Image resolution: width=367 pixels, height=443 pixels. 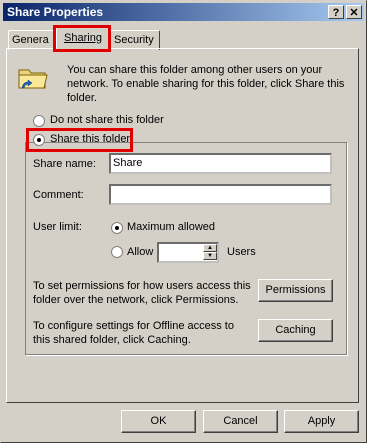 I want to click on cancel-button: Cancel, so click(x=240, y=421).